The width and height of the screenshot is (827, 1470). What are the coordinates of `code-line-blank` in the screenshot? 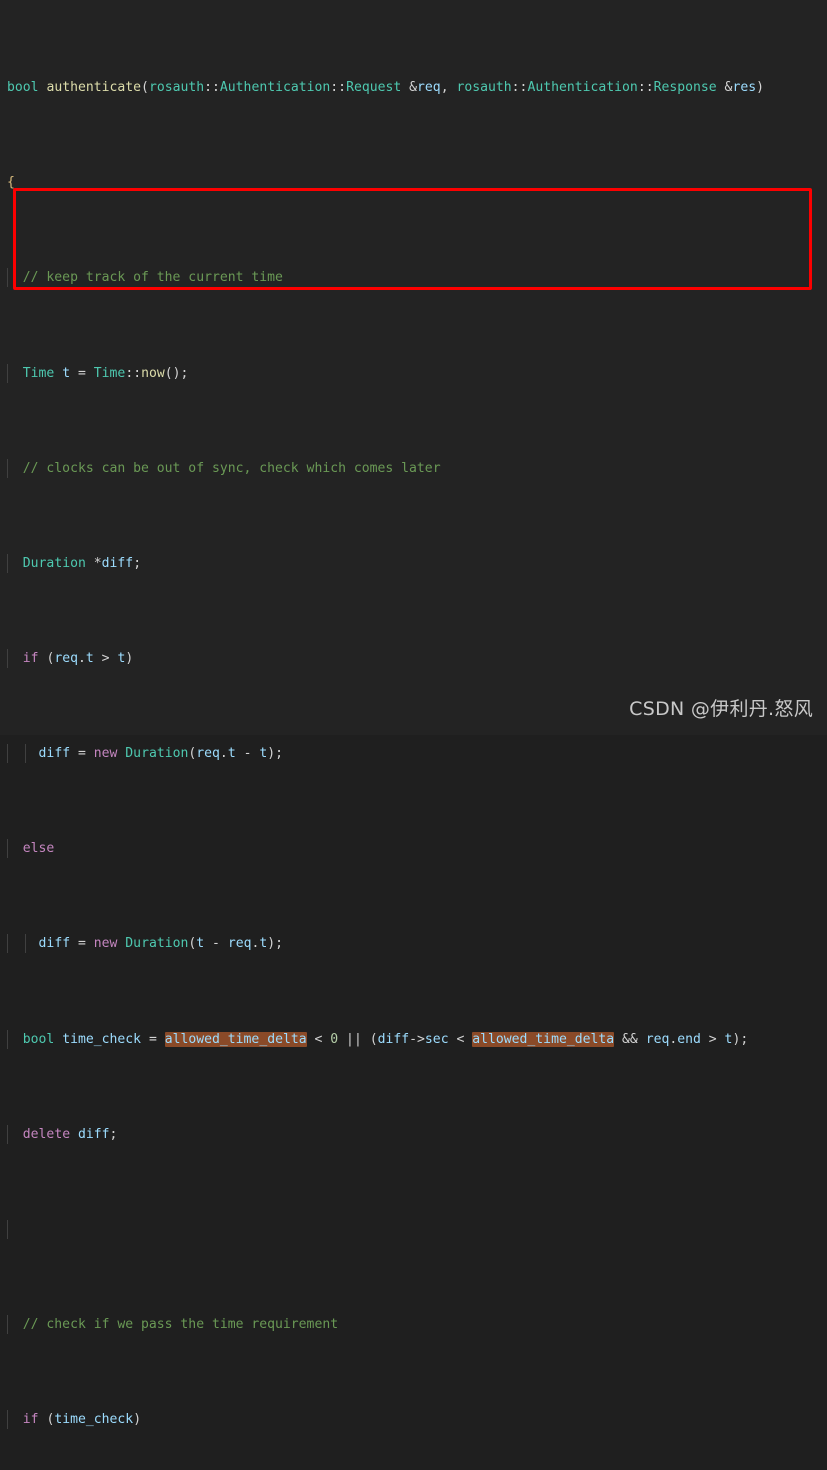 It's located at (413, 1229).